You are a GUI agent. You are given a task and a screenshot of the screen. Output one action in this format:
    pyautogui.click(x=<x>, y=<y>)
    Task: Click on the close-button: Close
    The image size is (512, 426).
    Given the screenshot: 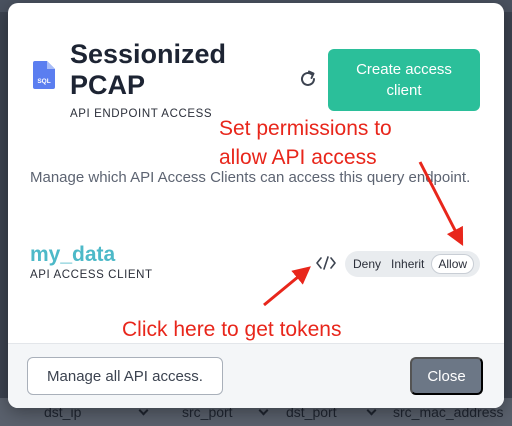 What is the action you would take?
    pyautogui.click(x=446, y=376)
    